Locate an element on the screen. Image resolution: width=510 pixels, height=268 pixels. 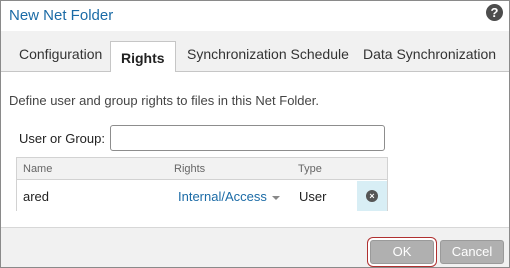
column-header-rights: Rights is located at coordinates (190, 169).